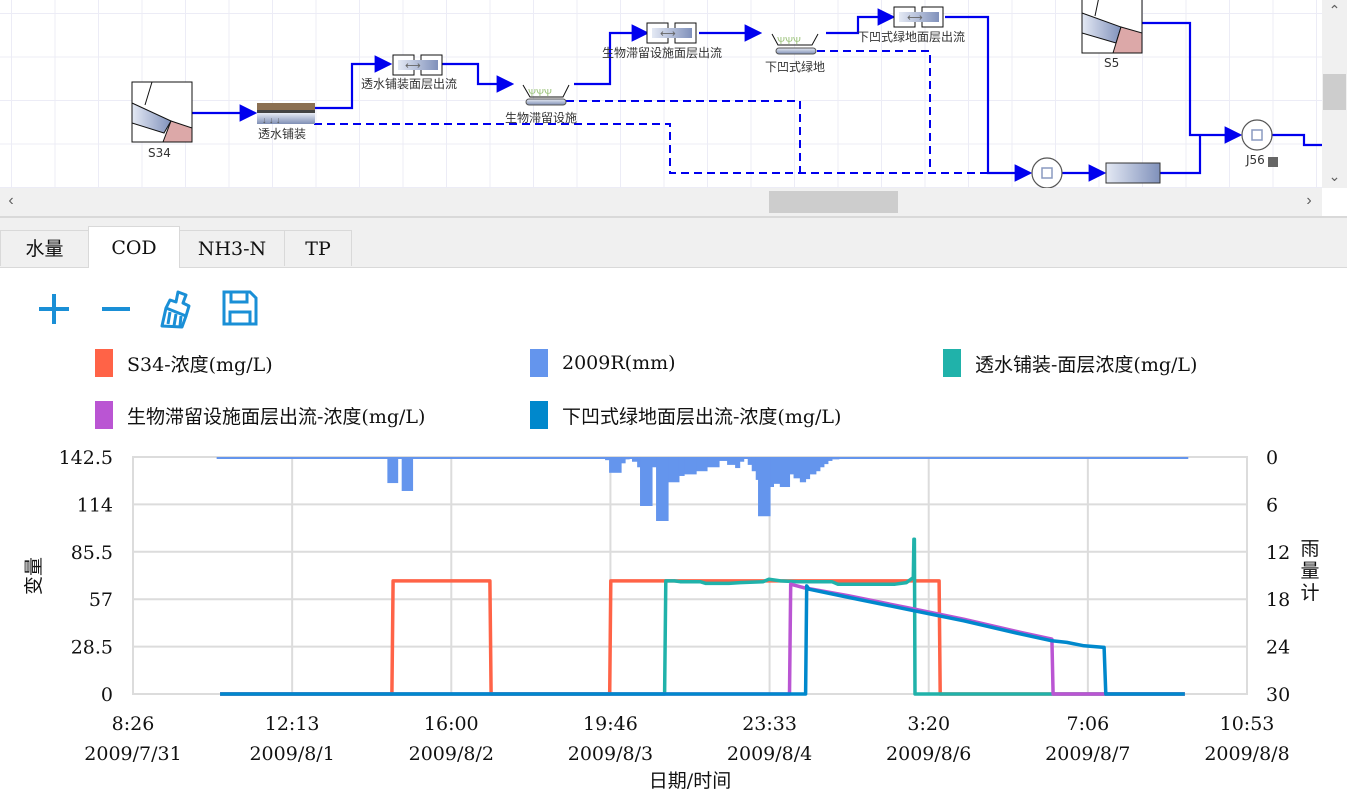 The height and width of the screenshot is (810, 1347). Describe the element at coordinates (541, 104) in the screenshot. I see `lid-bioretention: ѰѰѰ 生物滞留设施` at that location.